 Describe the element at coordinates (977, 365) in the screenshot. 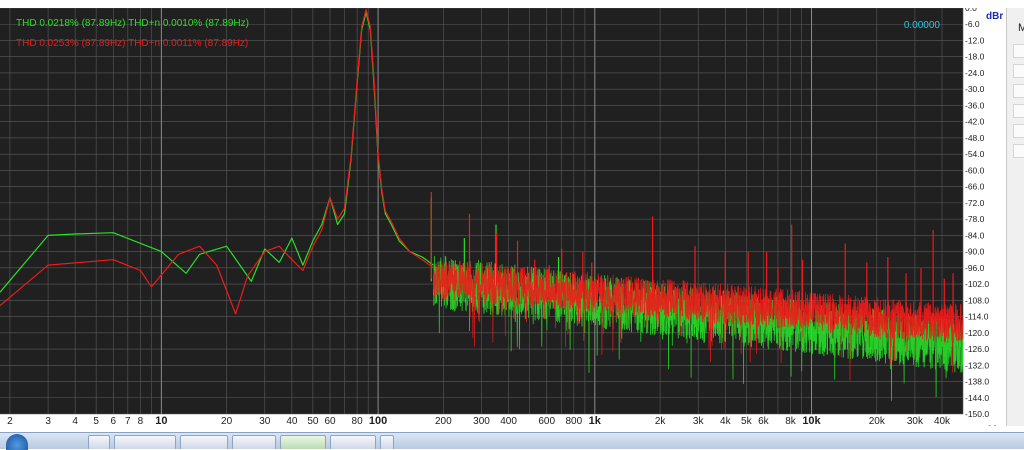

I see `y-tick-label: -132.0` at that location.